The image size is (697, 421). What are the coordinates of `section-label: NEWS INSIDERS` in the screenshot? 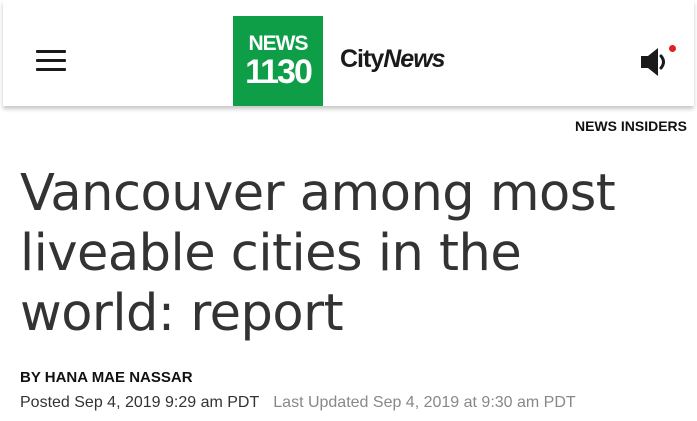 It's located at (631, 126).